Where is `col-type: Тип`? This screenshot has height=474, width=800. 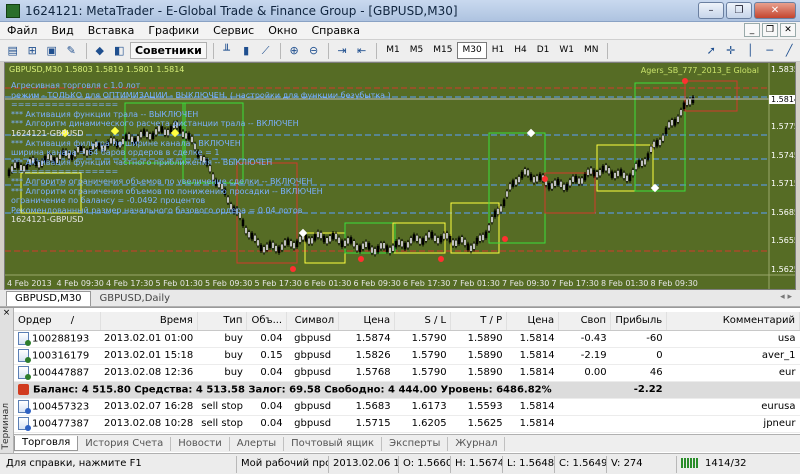 col-type: Тип is located at coordinates (222, 321).